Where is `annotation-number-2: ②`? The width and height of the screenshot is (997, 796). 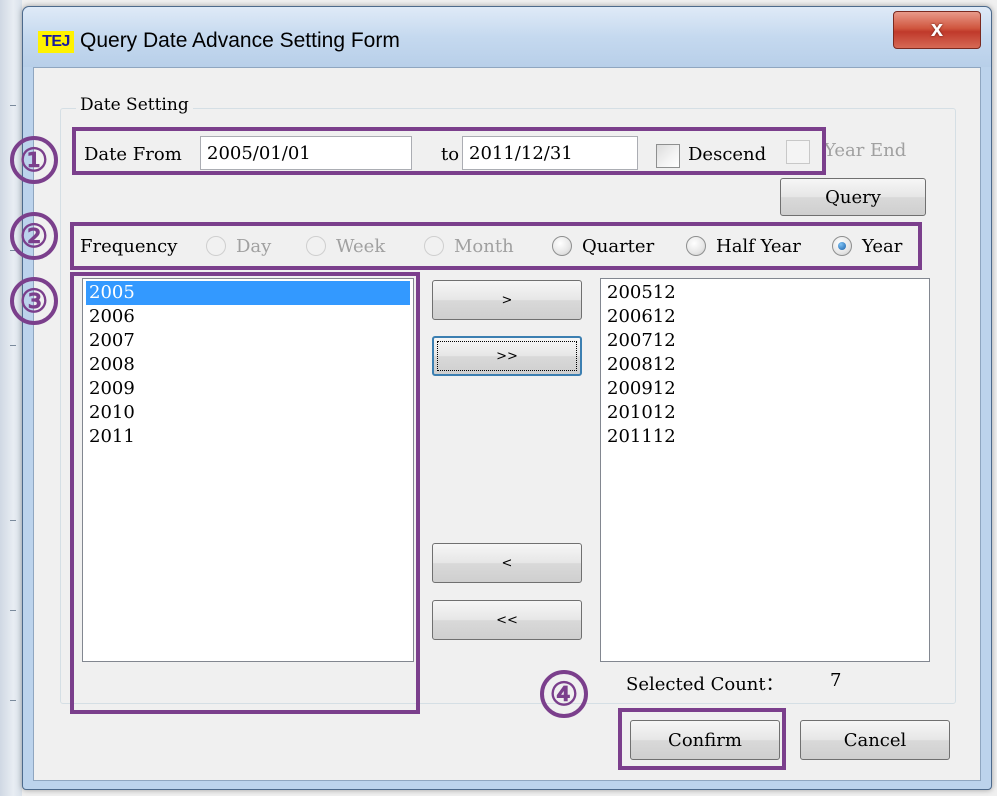 annotation-number-2: ② is located at coordinates (34, 236).